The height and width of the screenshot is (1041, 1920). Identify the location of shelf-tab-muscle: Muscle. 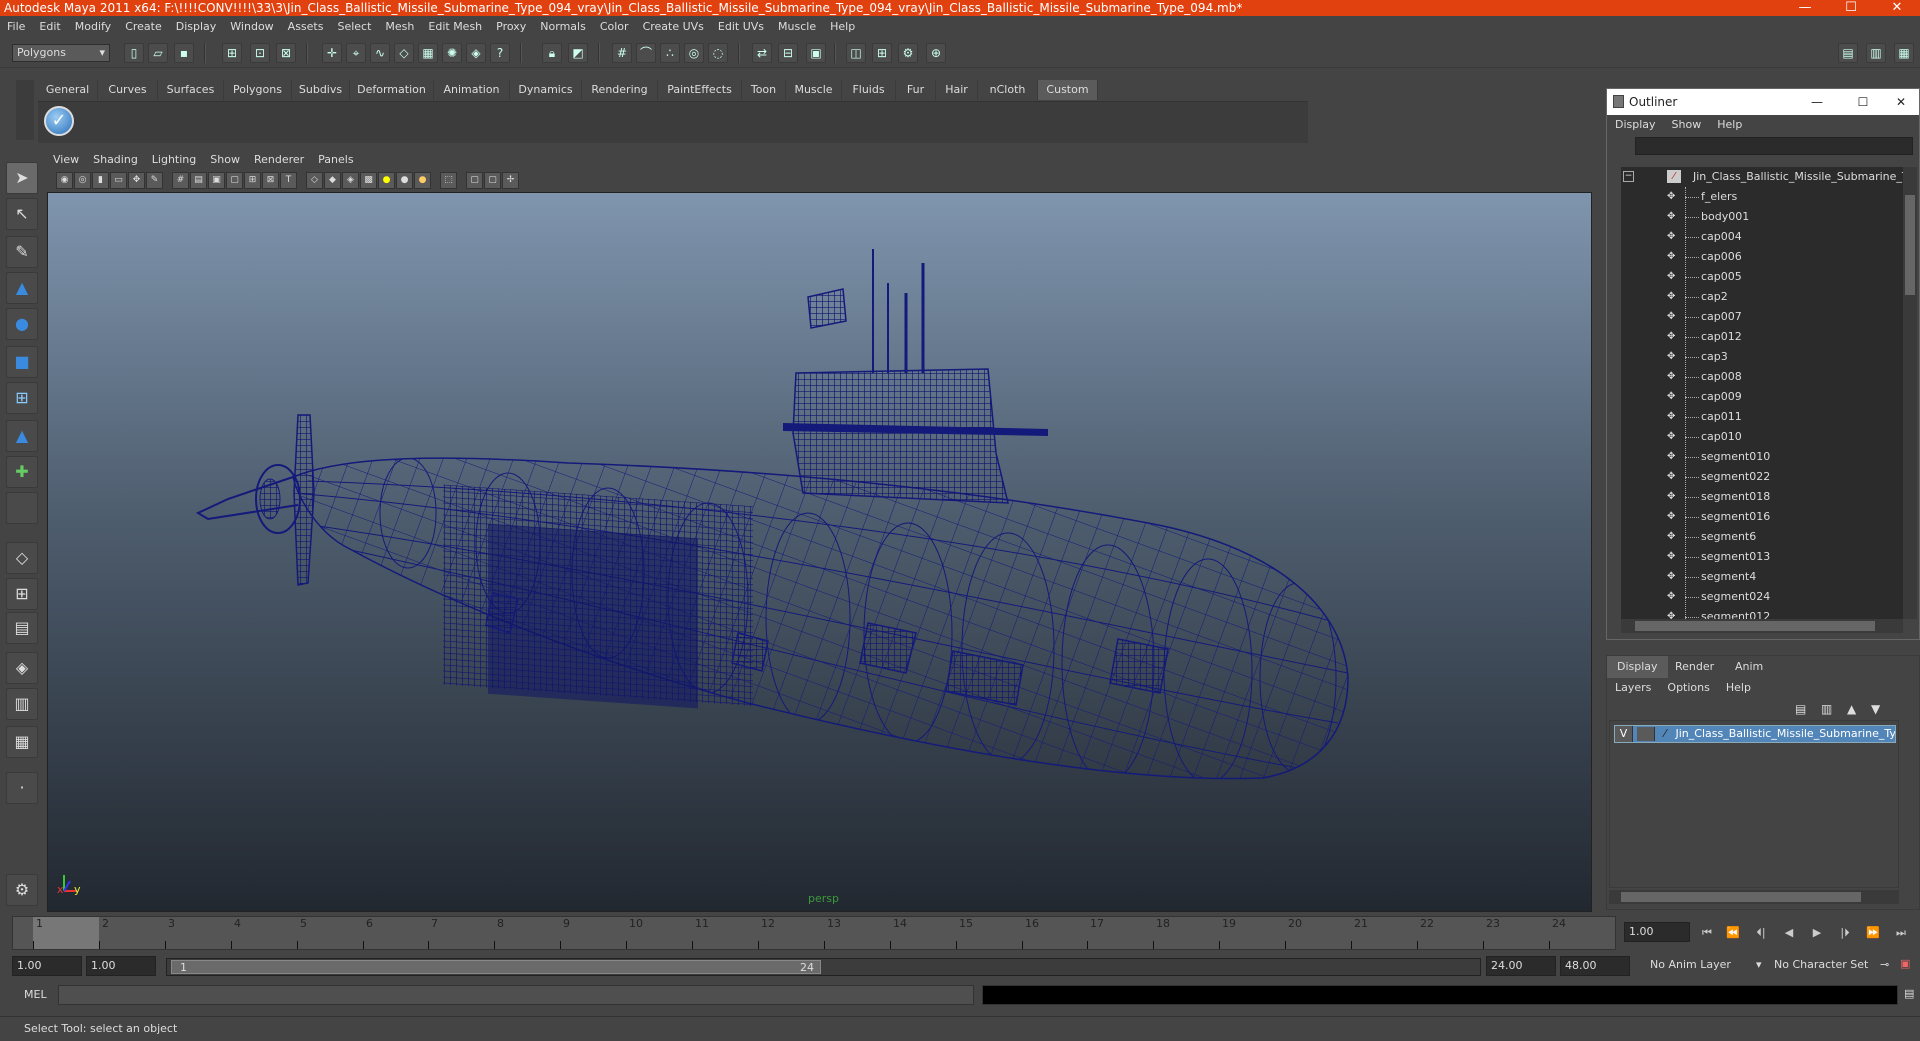
(814, 90).